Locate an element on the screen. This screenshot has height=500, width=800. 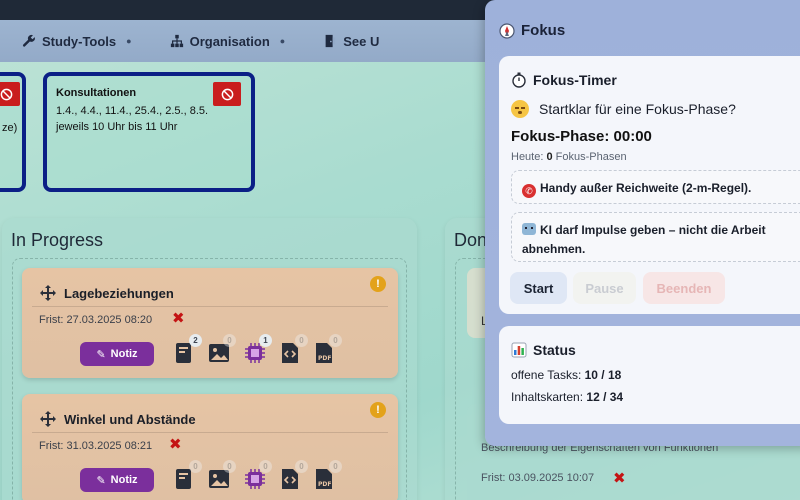
open-tasks-value: 10 / 18 is located at coordinates (603, 375).